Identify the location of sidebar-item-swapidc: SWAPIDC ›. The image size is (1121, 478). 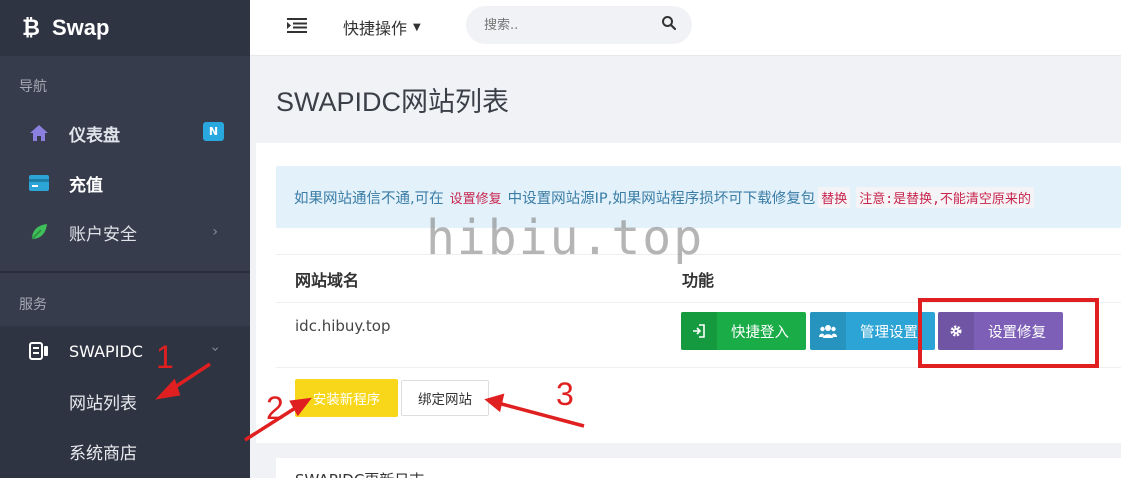
(125, 351).